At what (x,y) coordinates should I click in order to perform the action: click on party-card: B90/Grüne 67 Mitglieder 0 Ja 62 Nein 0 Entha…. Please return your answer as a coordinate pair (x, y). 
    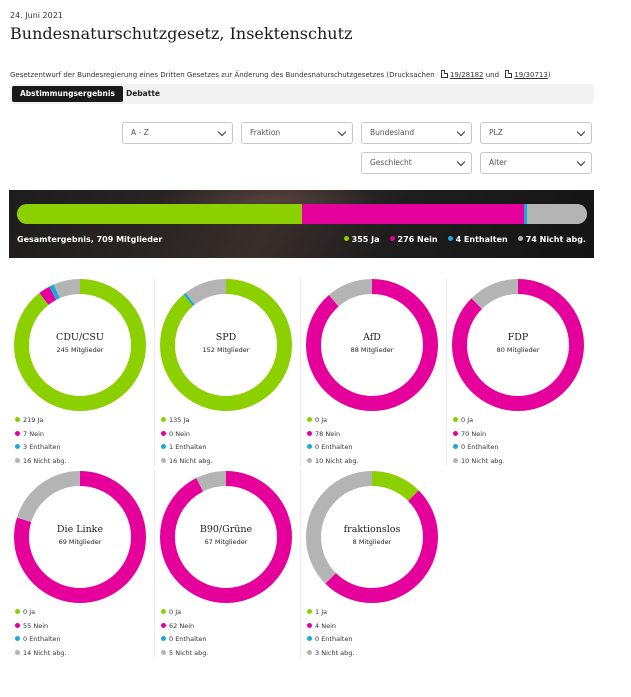
    Looking at the image, I should click on (228, 564).